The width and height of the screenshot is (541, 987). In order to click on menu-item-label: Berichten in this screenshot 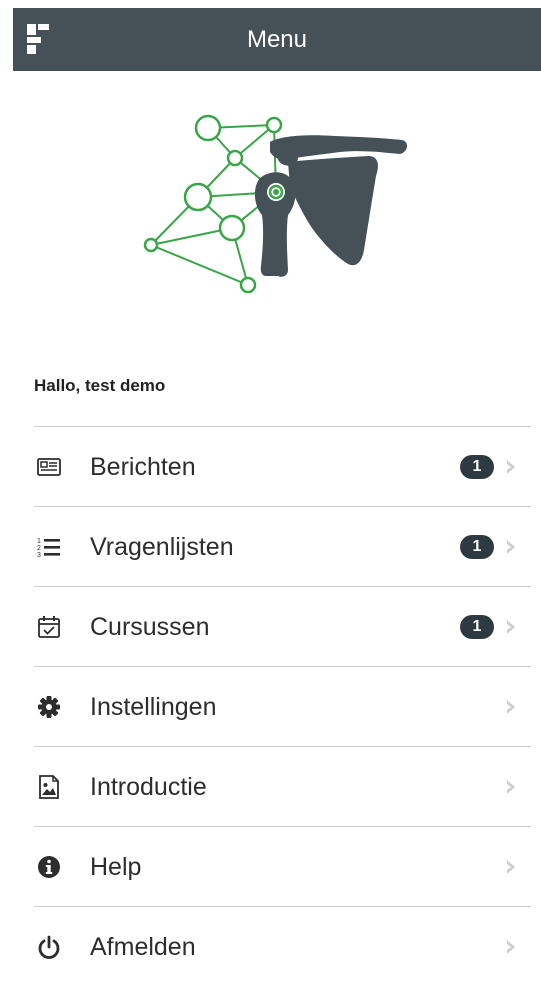, I will do `click(143, 467)`.